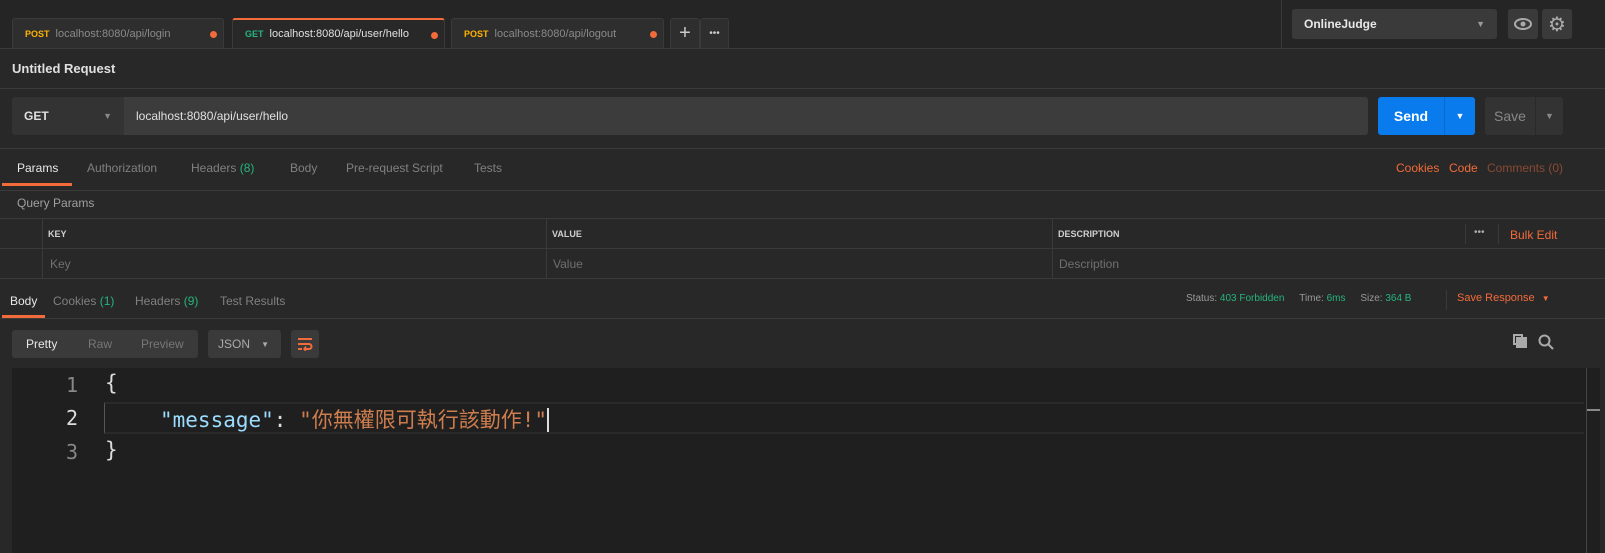 The width and height of the screenshot is (1605, 553). I want to click on count-badge: (9), so click(191, 301).